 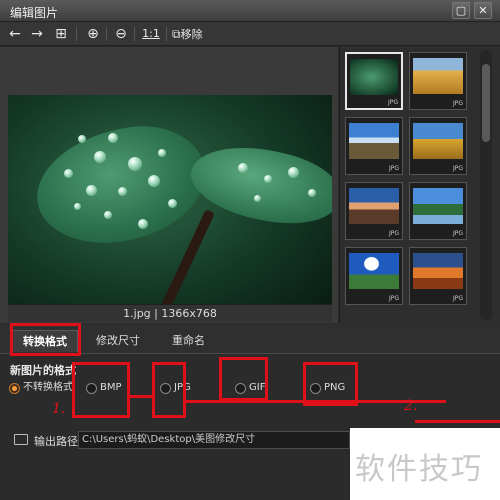 I want to click on annotation-box-jpg, so click(x=169, y=390).